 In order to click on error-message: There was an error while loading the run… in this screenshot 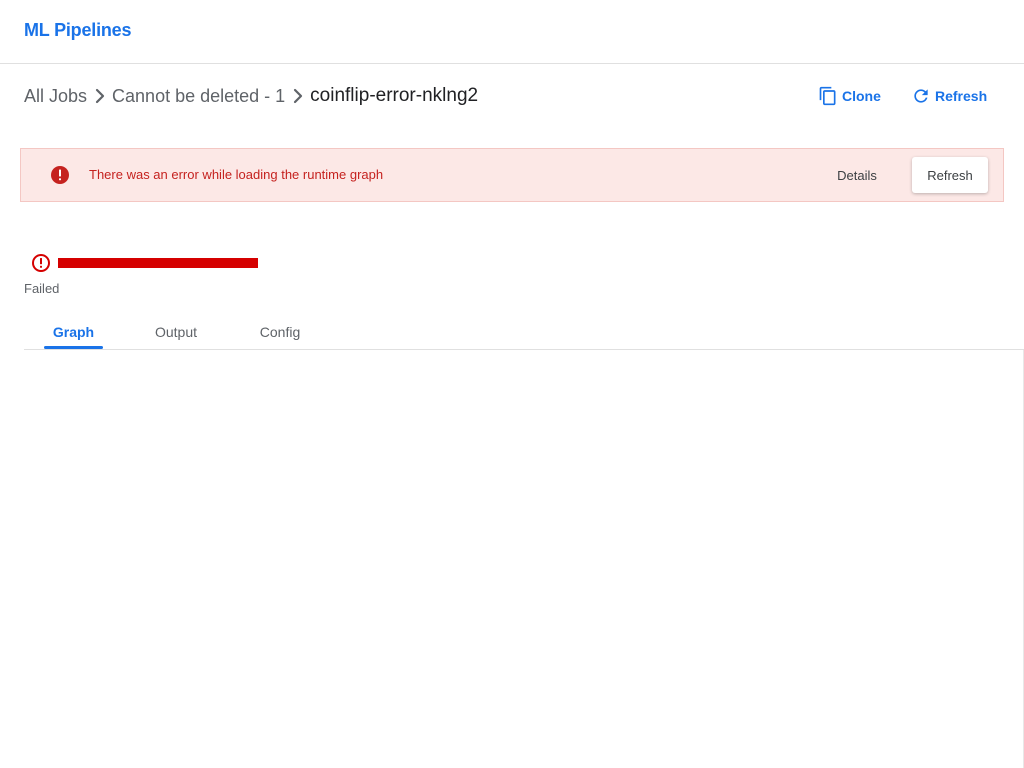, I will do `click(236, 174)`.